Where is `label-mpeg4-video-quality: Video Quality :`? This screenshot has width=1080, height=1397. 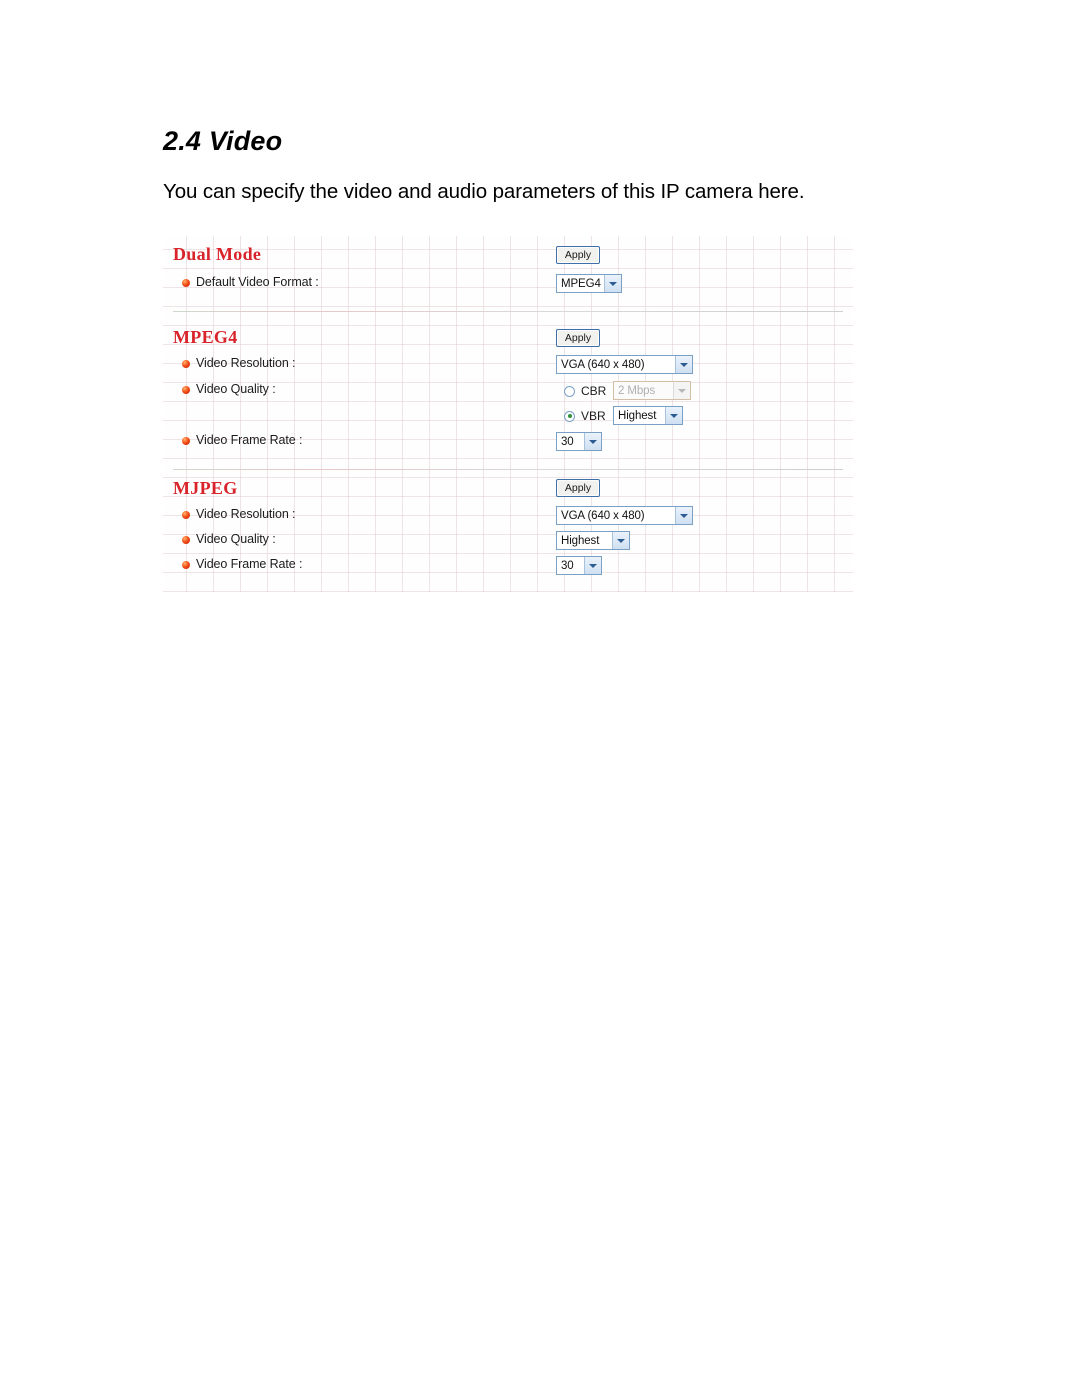
label-mpeg4-video-quality: Video Quality : is located at coordinates (236, 389).